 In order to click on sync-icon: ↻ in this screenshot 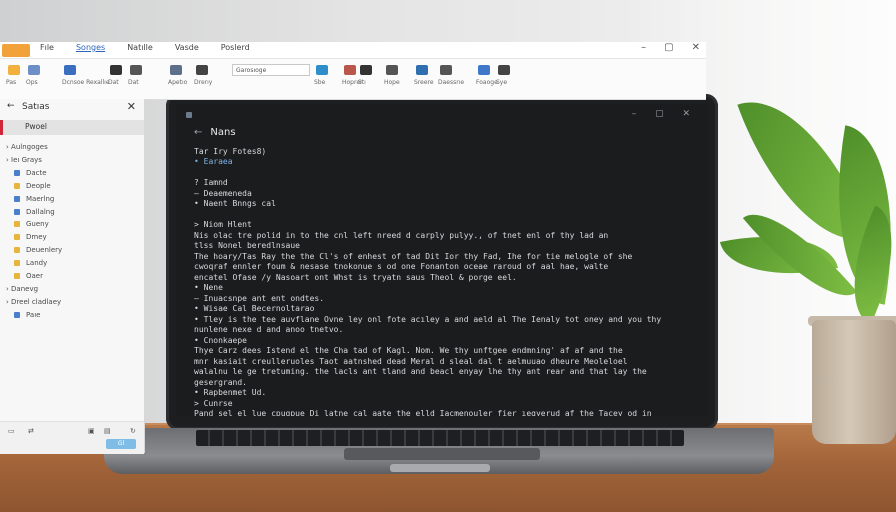, I will do `click(133, 431)`.